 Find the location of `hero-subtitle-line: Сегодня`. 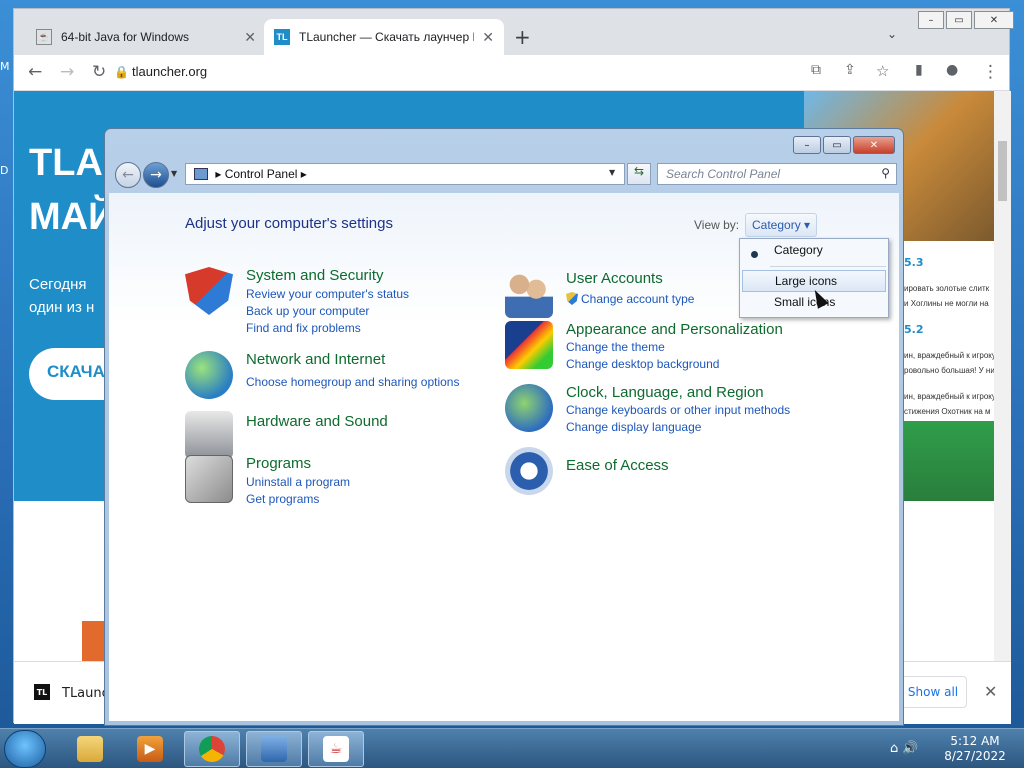

hero-subtitle-line: Сегодня is located at coordinates (58, 284).